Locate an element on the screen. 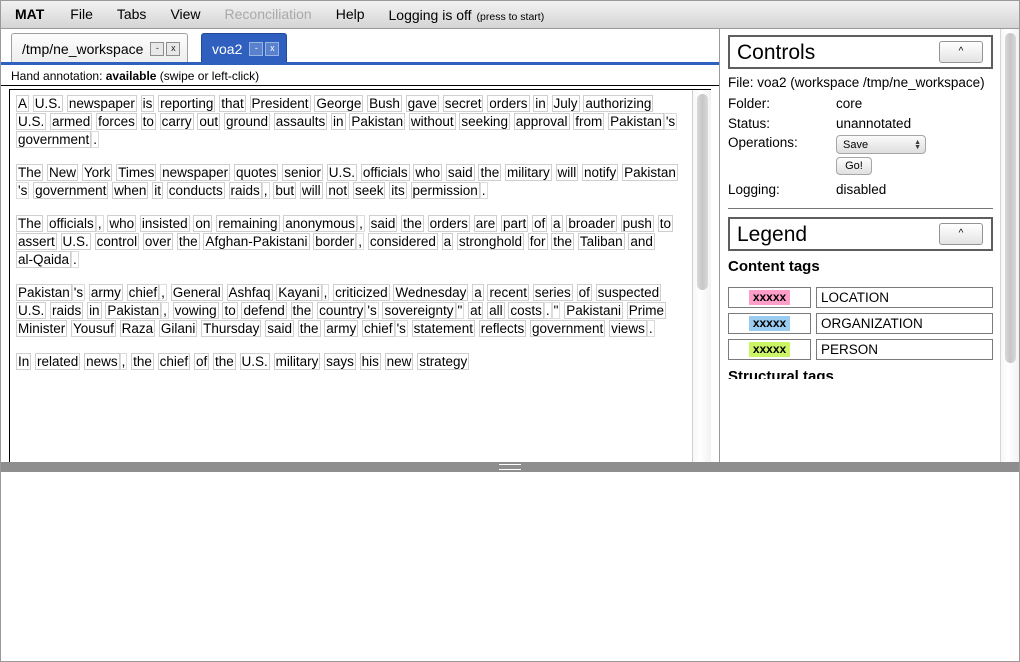 This screenshot has width=1020, height=662. document-token: authorizing is located at coordinates (618, 103).